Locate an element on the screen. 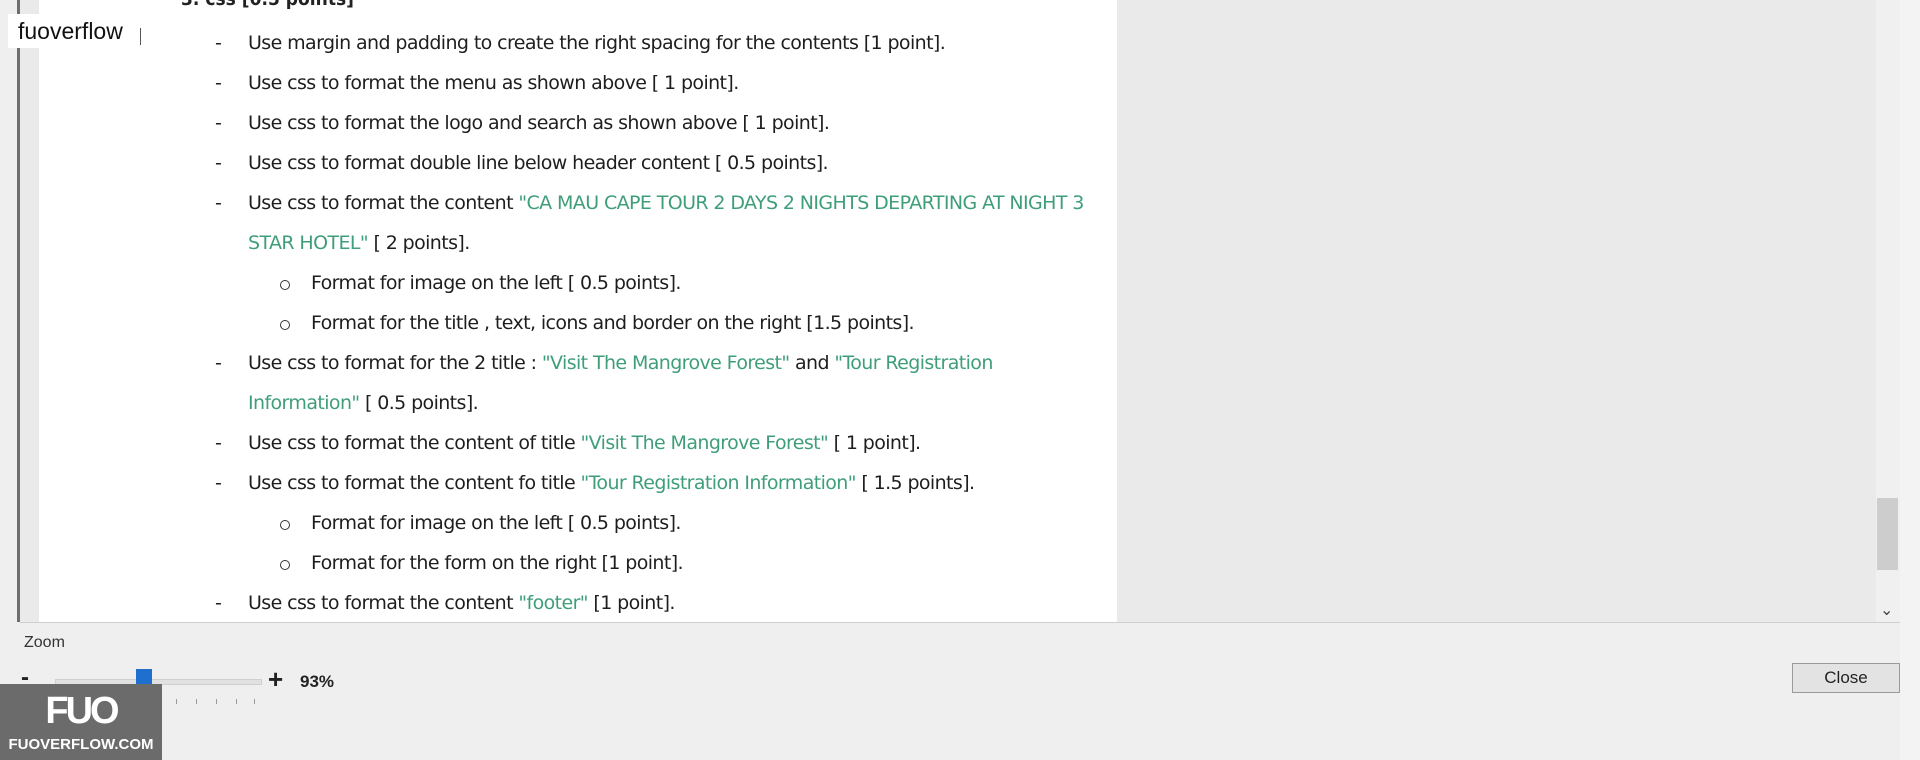 Image resolution: width=1920 pixels, height=760 pixels. zoom-label: Zoom is located at coordinates (44, 642).